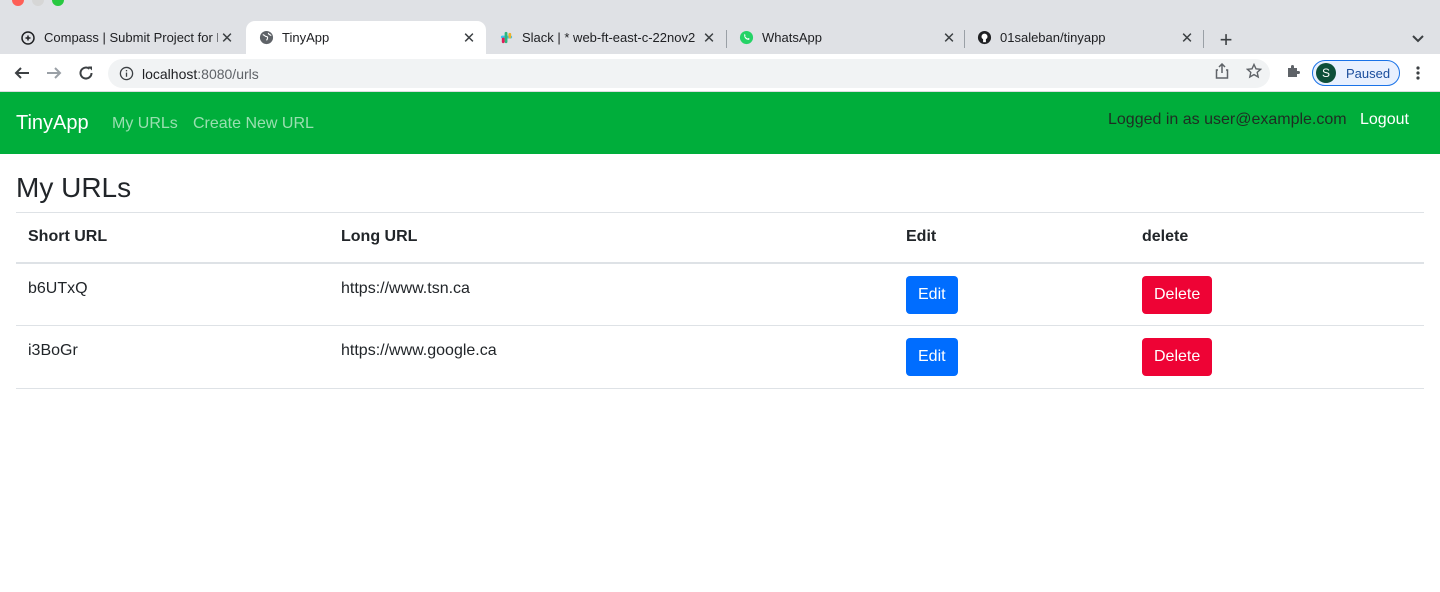 This screenshot has height=592, width=1440. I want to click on tab-title: WhatsApp, so click(792, 37).